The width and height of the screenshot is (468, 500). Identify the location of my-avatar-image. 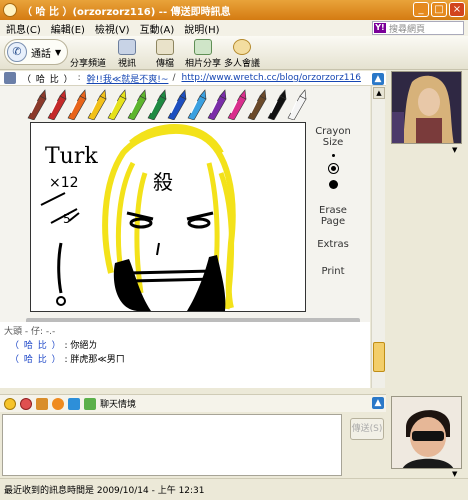
(426, 432).